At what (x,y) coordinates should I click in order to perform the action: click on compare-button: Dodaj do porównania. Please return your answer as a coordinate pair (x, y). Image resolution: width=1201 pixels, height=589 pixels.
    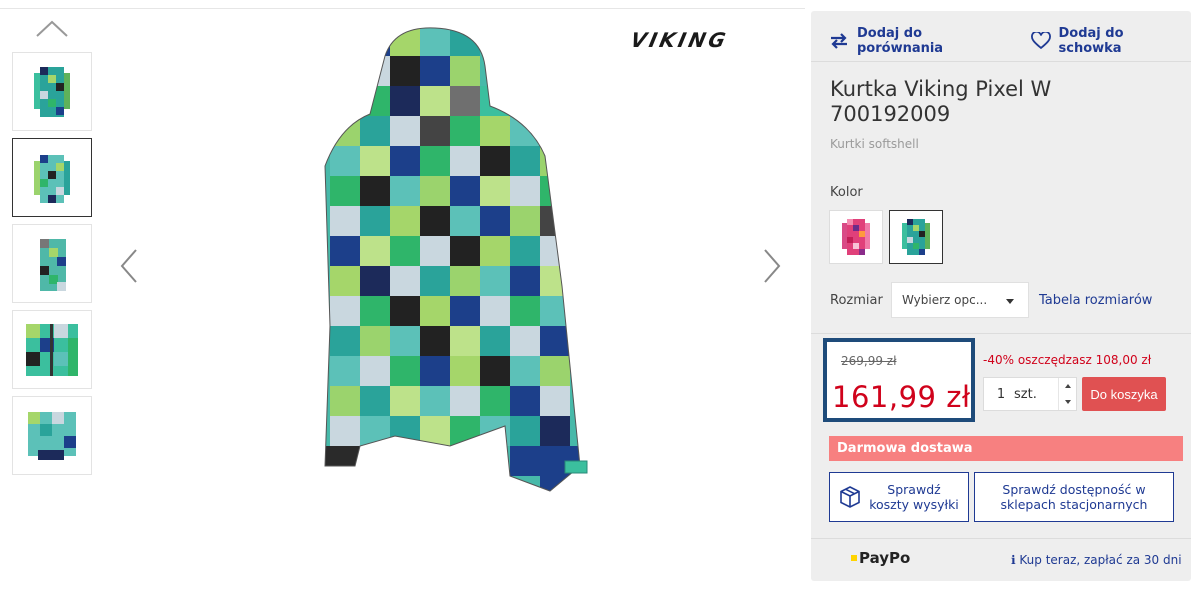
    Looking at the image, I should click on (921, 41).